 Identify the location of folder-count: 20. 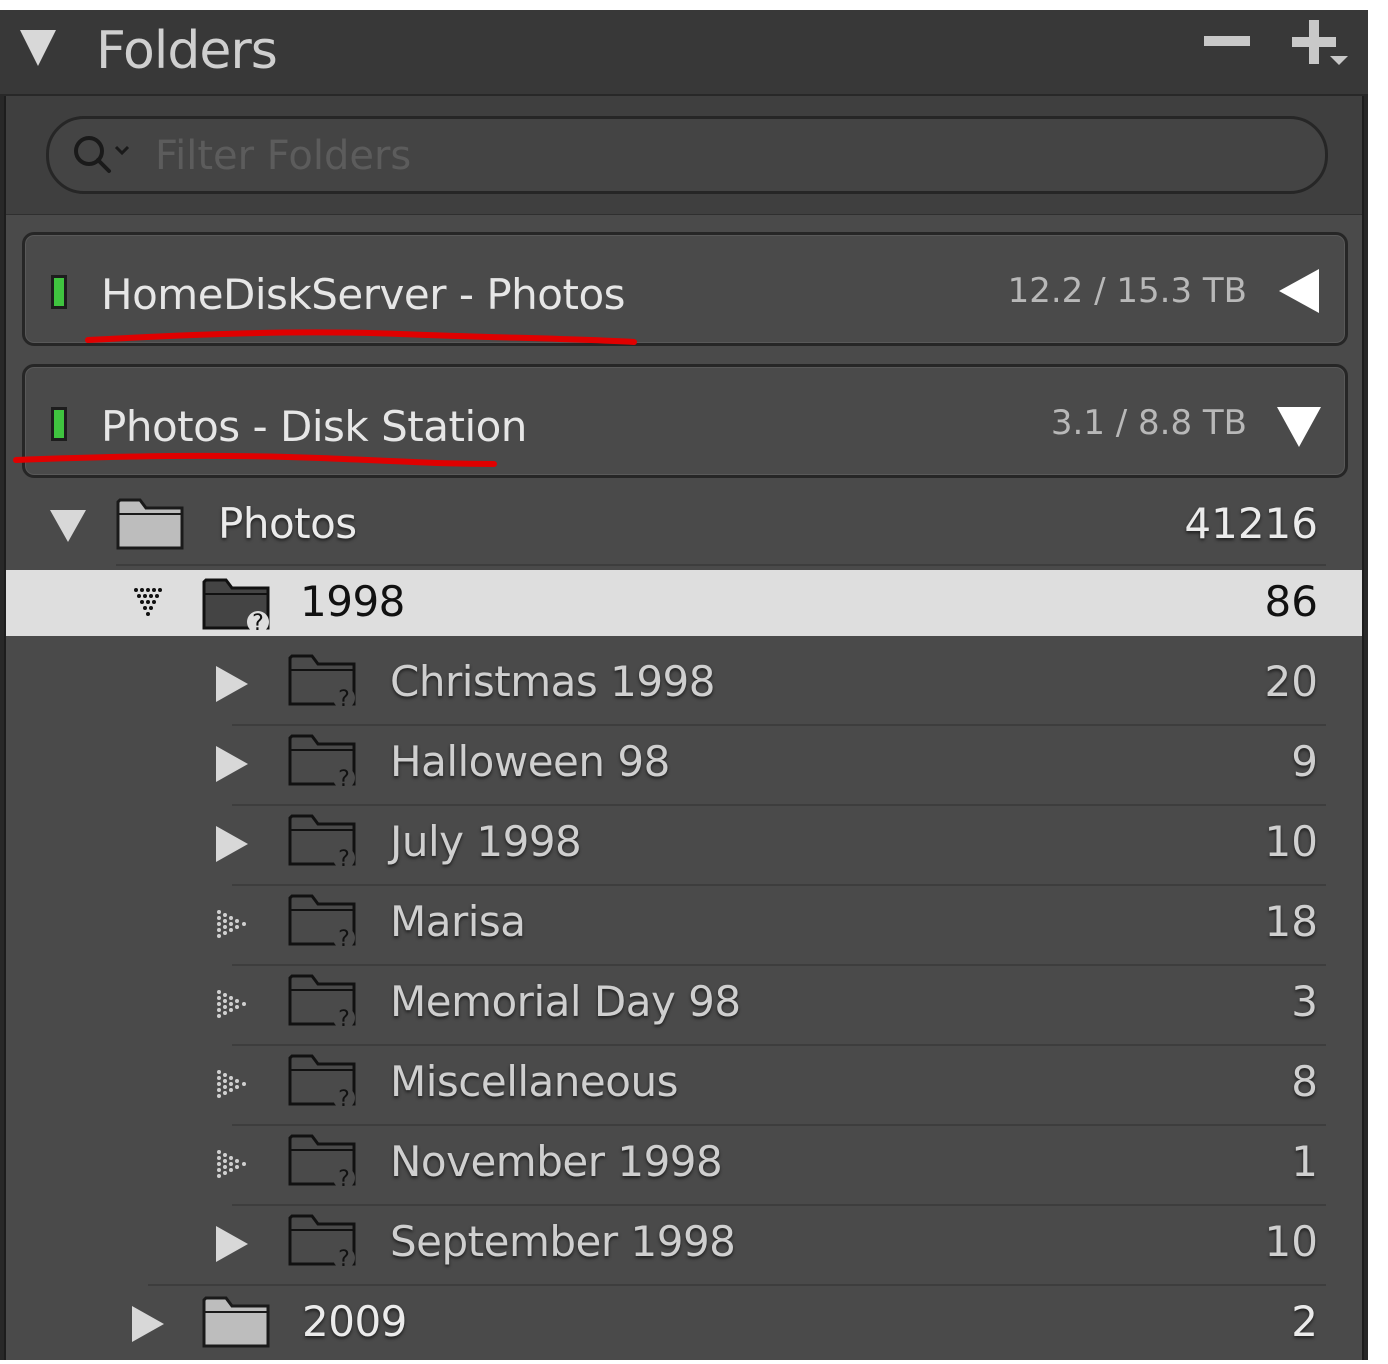
(1291, 681).